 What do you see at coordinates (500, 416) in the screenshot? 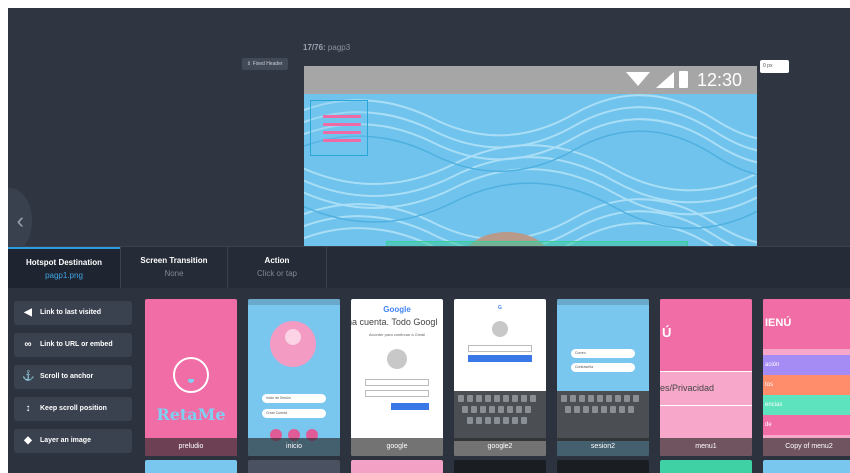
I see `keyboard` at bounding box center [500, 416].